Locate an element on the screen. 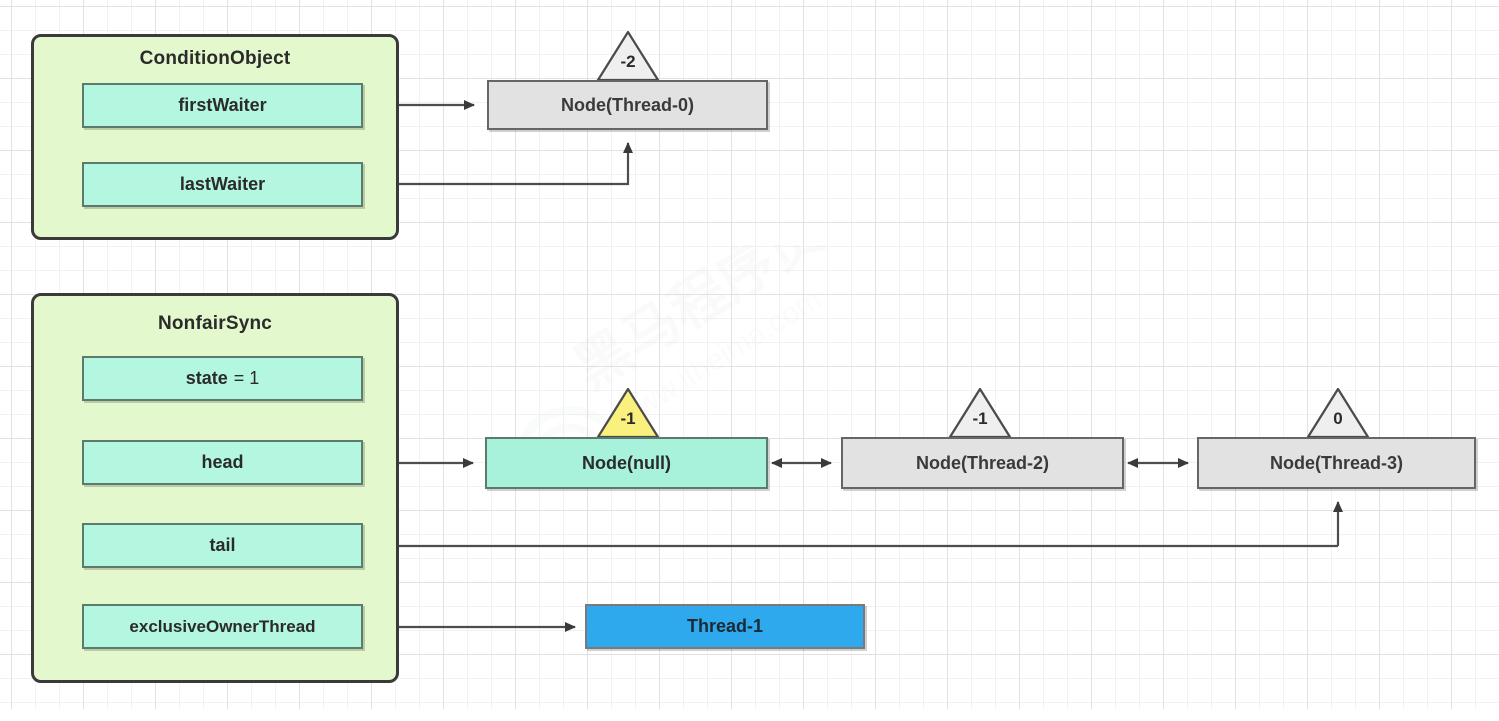 The height and width of the screenshot is (721, 1499). node-thread-2: Node(Thread-2) is located at coordinates (982, 463).